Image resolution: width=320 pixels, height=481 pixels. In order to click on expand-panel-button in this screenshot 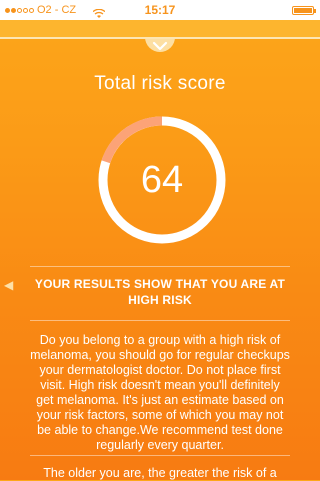, I will do `click(160, 49)`.